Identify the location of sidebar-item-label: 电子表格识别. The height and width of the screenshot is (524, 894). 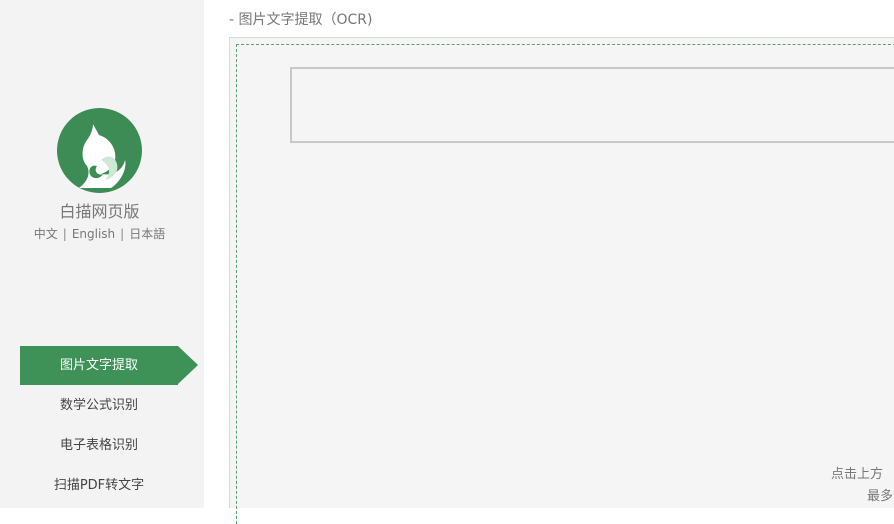
(98, 445).